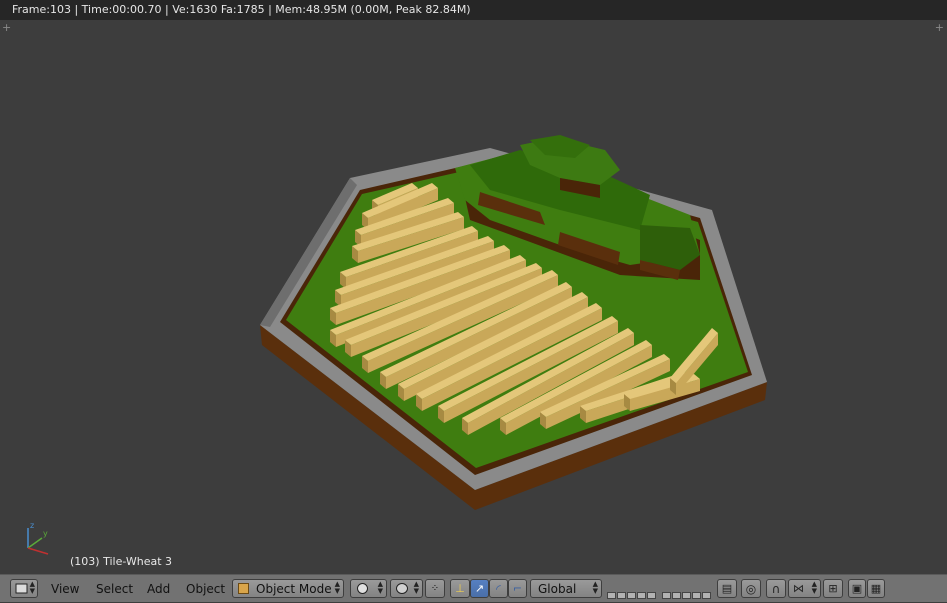  Describe the element at coordinates (32, 587) in the screenshot. I see `editor-type-arrows-icon: ▲ ▼` at that location.